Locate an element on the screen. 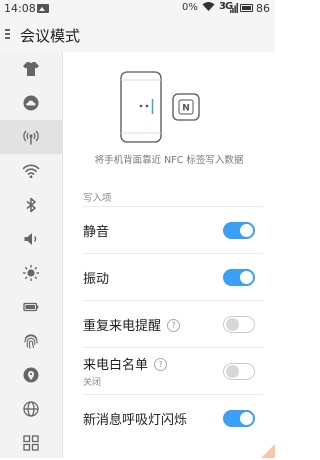  grid-icon is located at coordinates (31, 443).